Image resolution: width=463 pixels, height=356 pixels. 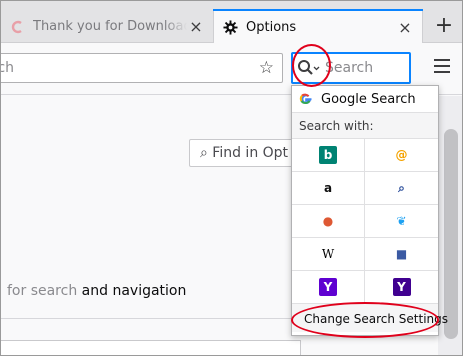 I want to click on tab-strip: Thank you for Downloading × Options × +, so click(x=231, y=22).